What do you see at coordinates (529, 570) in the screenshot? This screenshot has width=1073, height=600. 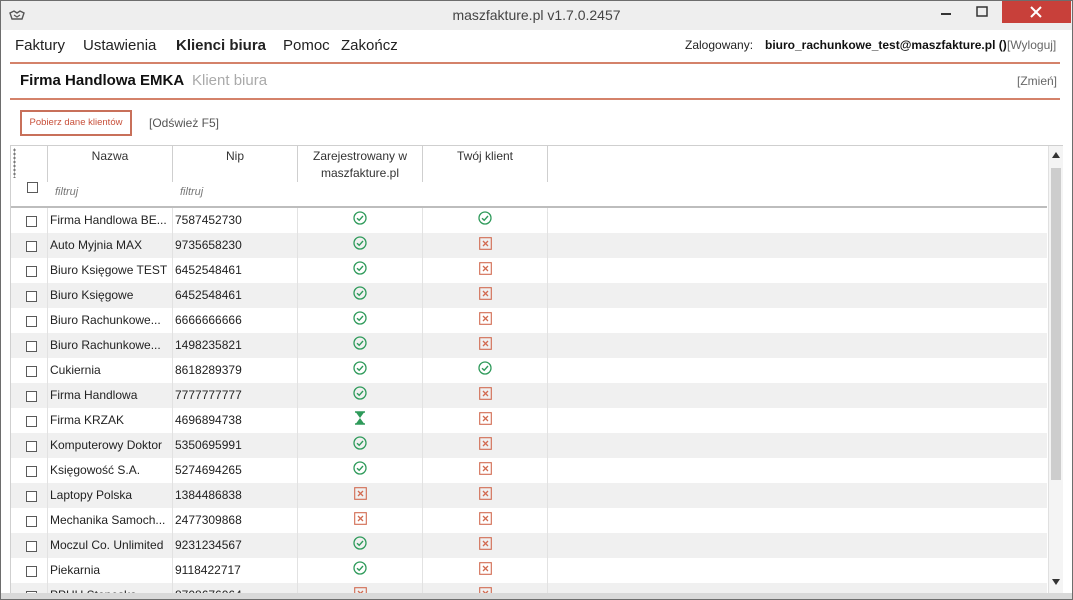 I see `table-row: Piekarnia 9118422717` at bounding box center [529, 570].